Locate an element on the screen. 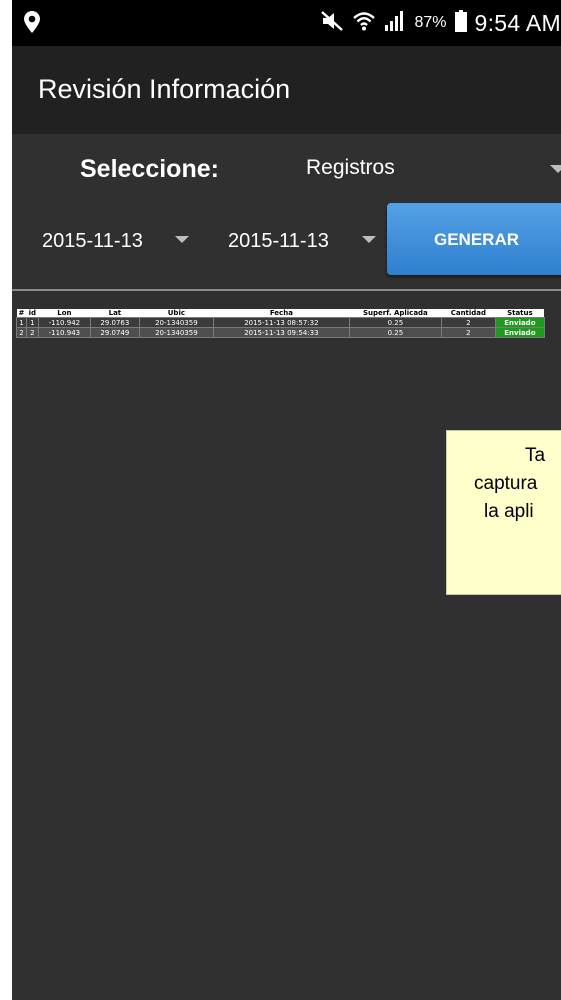 This screenshot has width=561, height=1000. col-header: Superf. Aplicada is located at coordinates (395, 313).